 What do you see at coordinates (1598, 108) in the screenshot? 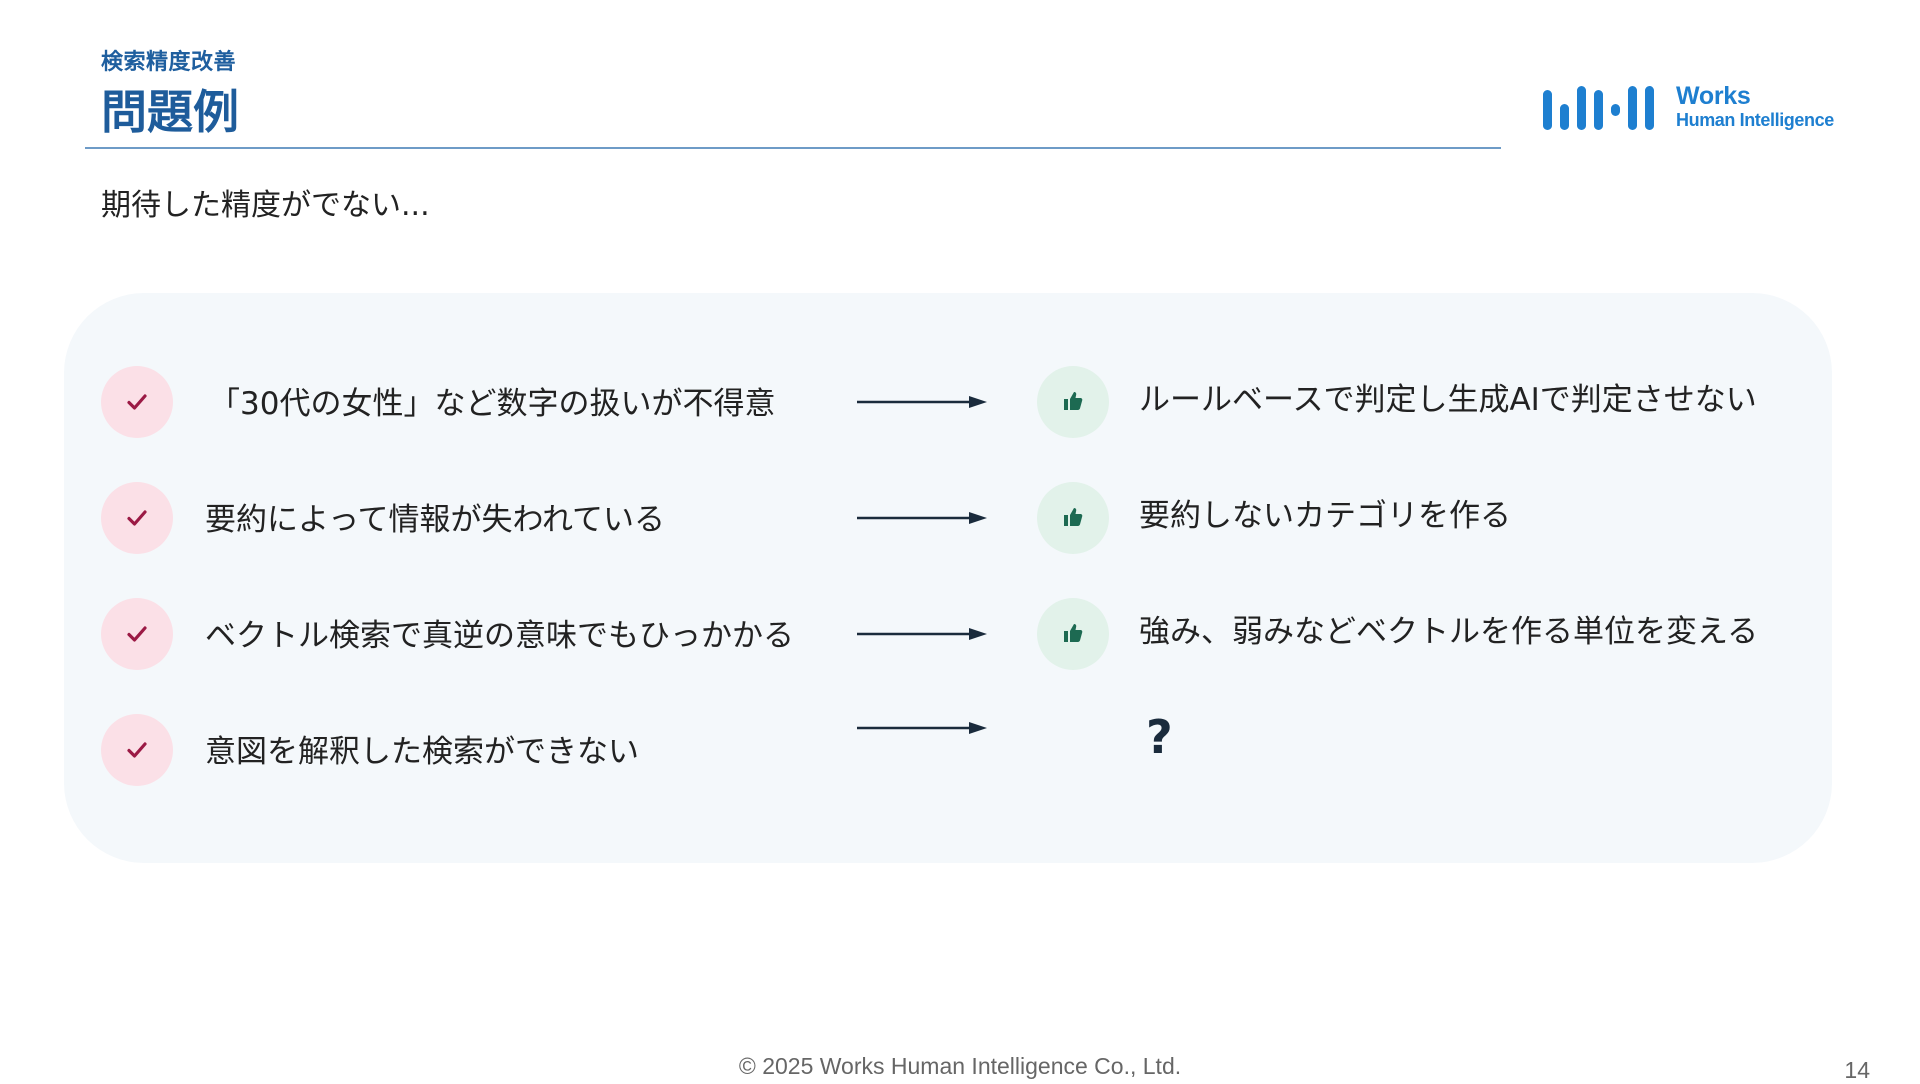
I see `logo-bars-icon` at bounding box center [1598, 108].